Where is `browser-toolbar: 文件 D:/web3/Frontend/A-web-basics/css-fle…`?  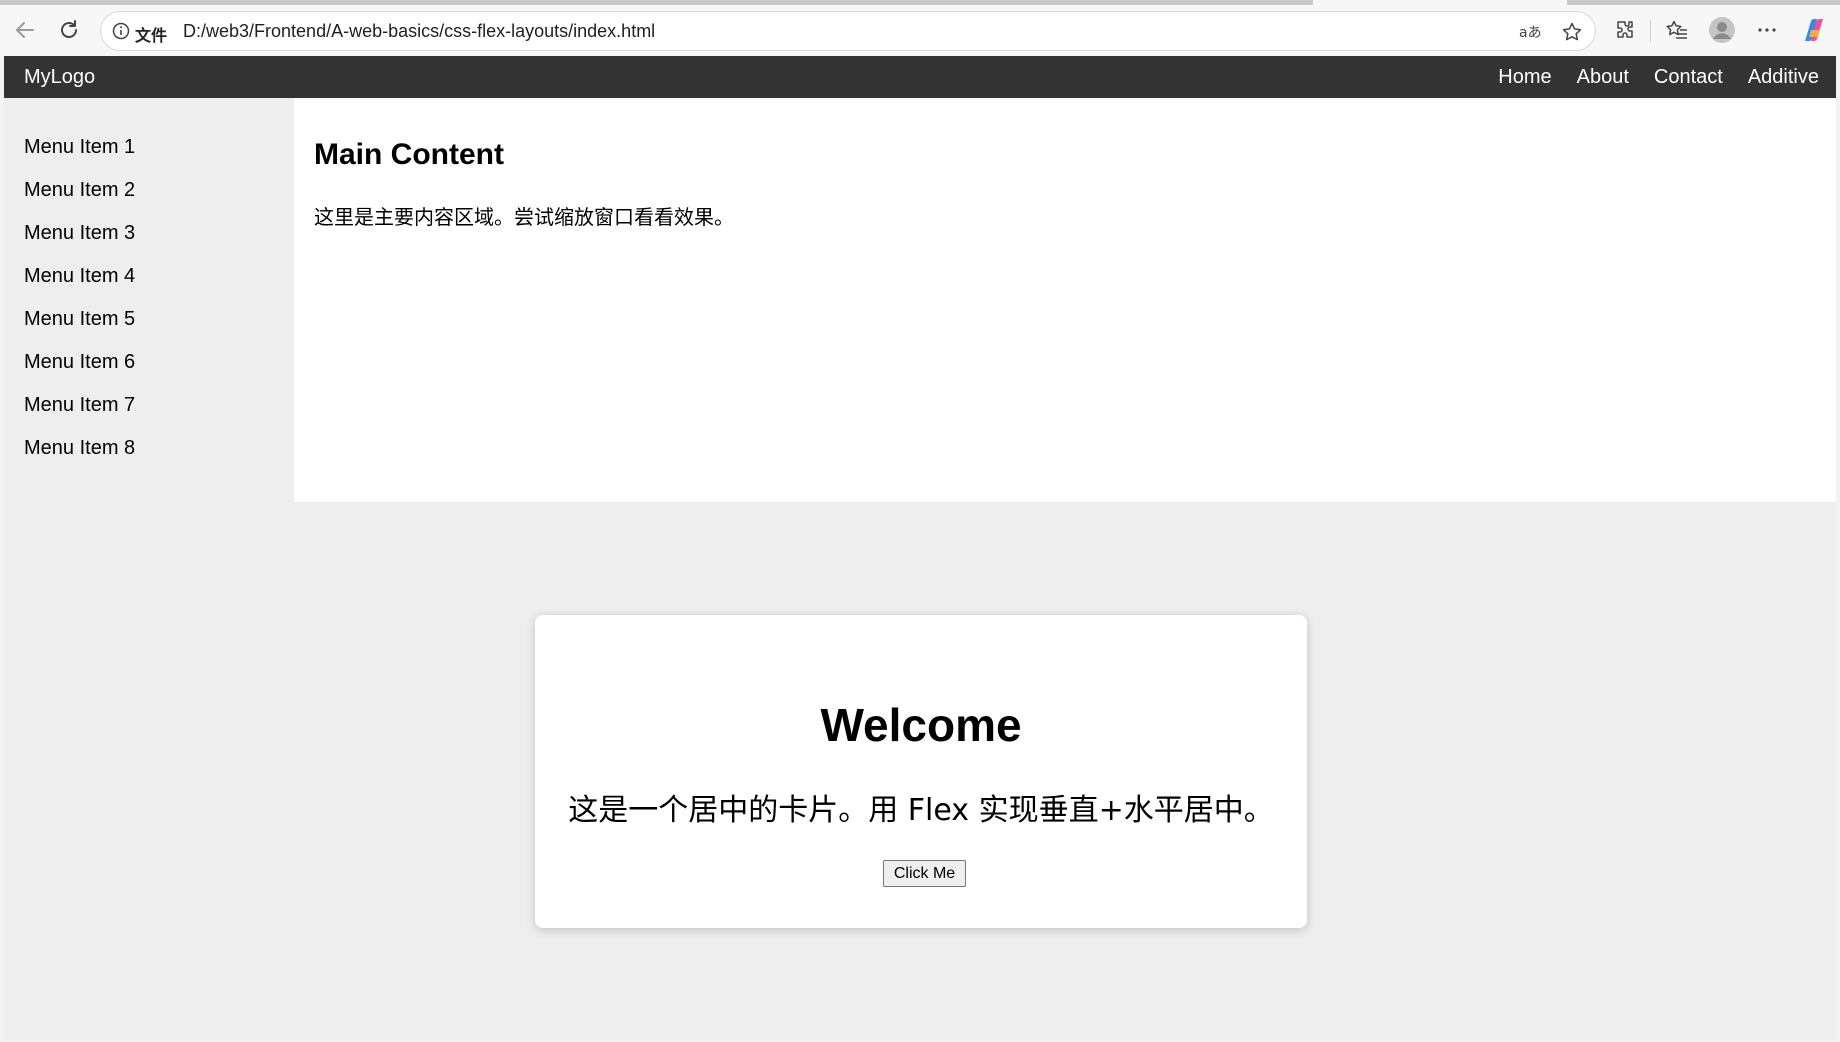
browser-toolbar: 文件 D:/web3/Frontend/A-web-basics/css-fle… is located at coordinates (920, 28).